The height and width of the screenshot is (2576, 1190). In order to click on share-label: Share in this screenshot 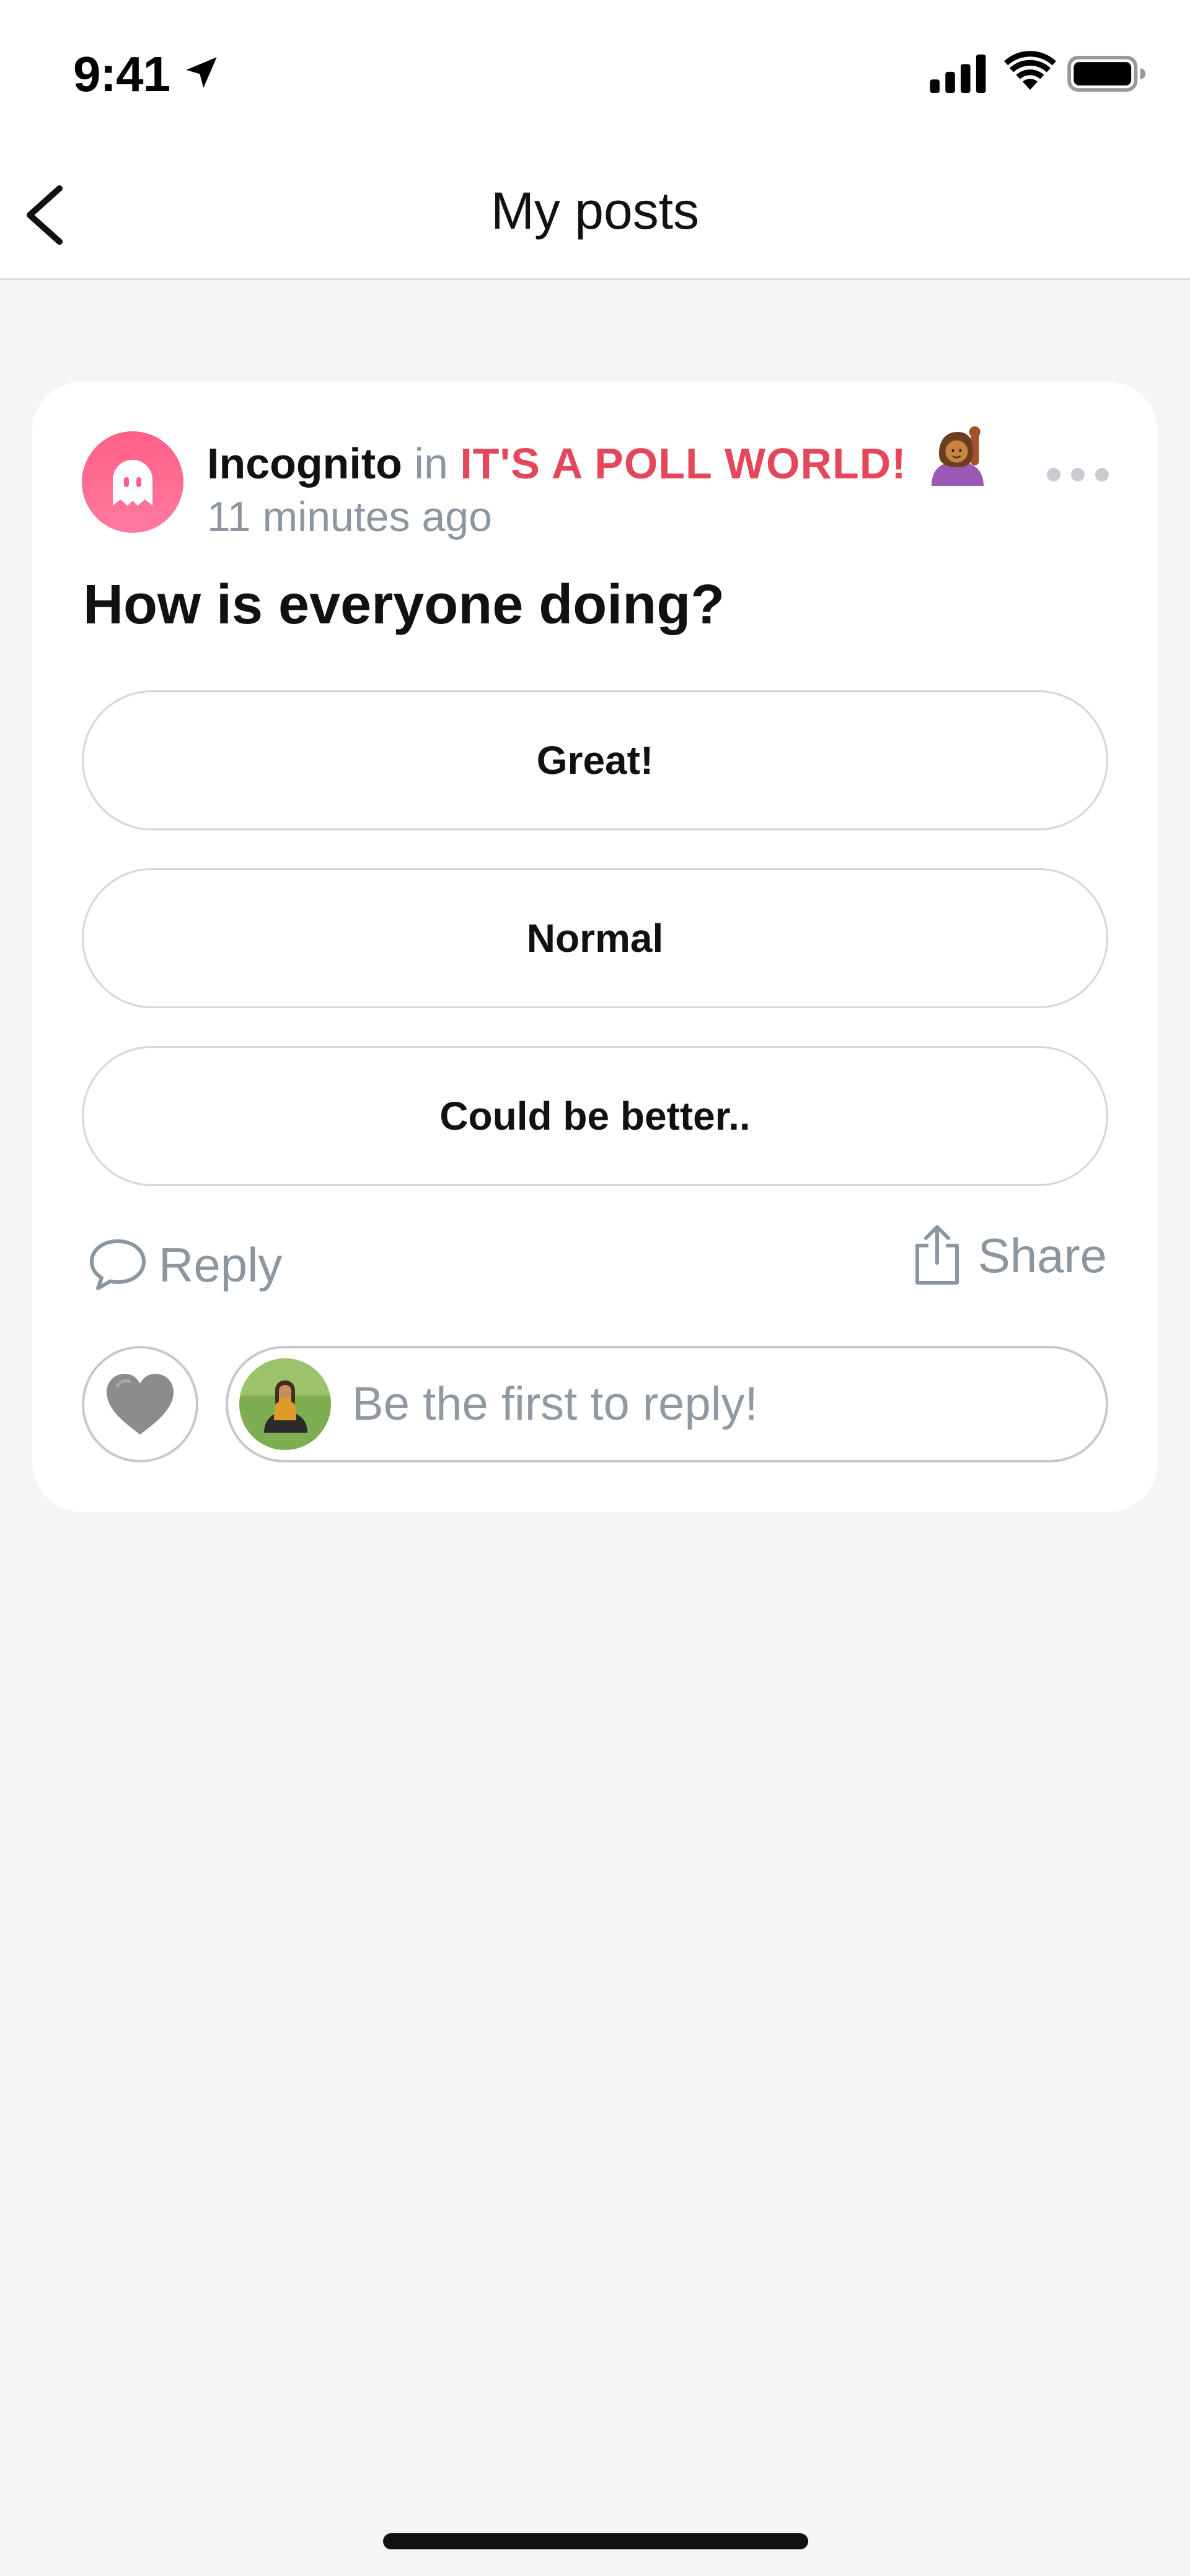, I will do `click(1042, 1256)`.